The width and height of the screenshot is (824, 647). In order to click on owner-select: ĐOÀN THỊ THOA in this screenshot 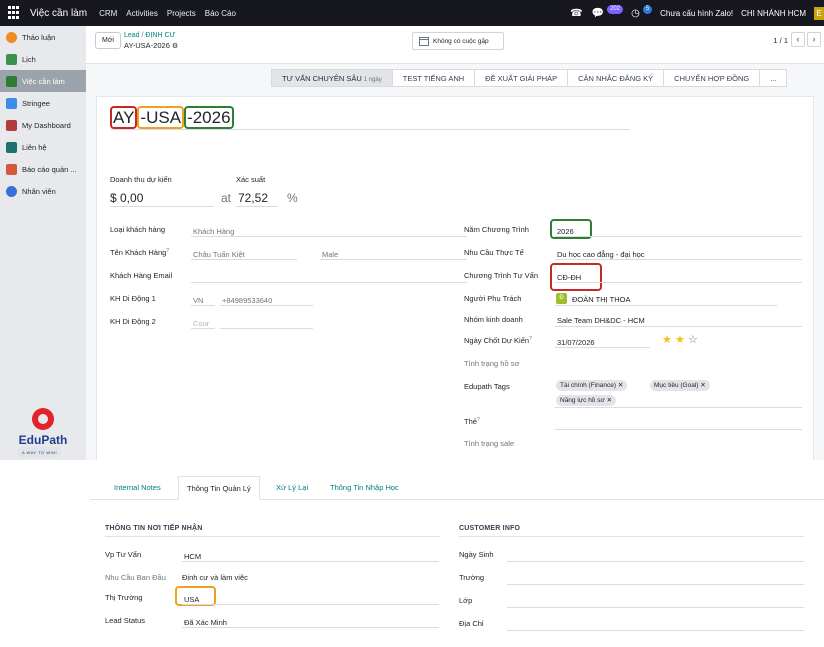, I will do `click(601, 299)`.